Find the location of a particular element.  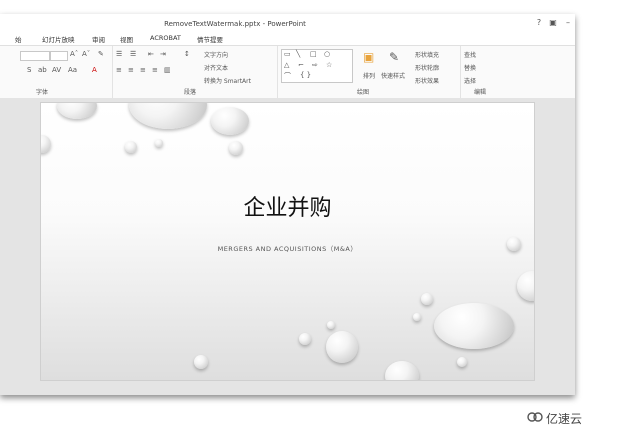

grow-font-icon: Aˆ is located at coordinates (74, 54).